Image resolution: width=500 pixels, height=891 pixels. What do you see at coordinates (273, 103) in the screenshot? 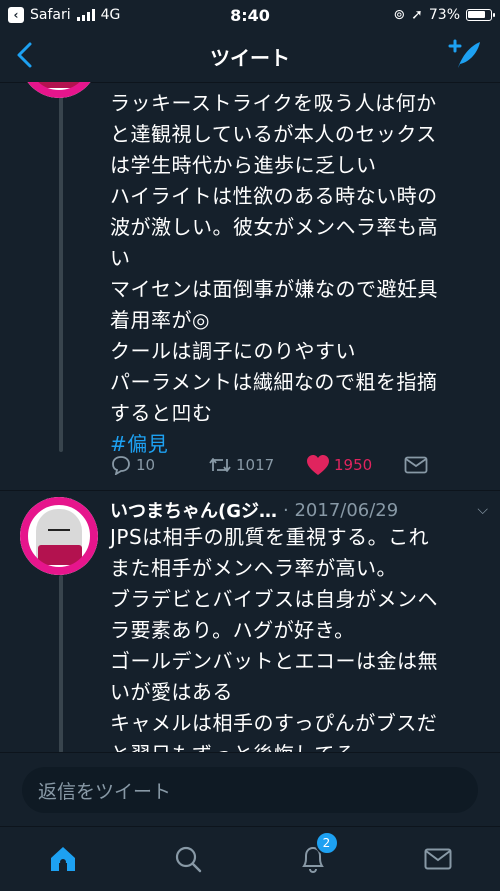
I see `tweet-line: ラッキーストライクを吸う人は何か` at bounding box center [273, 103].